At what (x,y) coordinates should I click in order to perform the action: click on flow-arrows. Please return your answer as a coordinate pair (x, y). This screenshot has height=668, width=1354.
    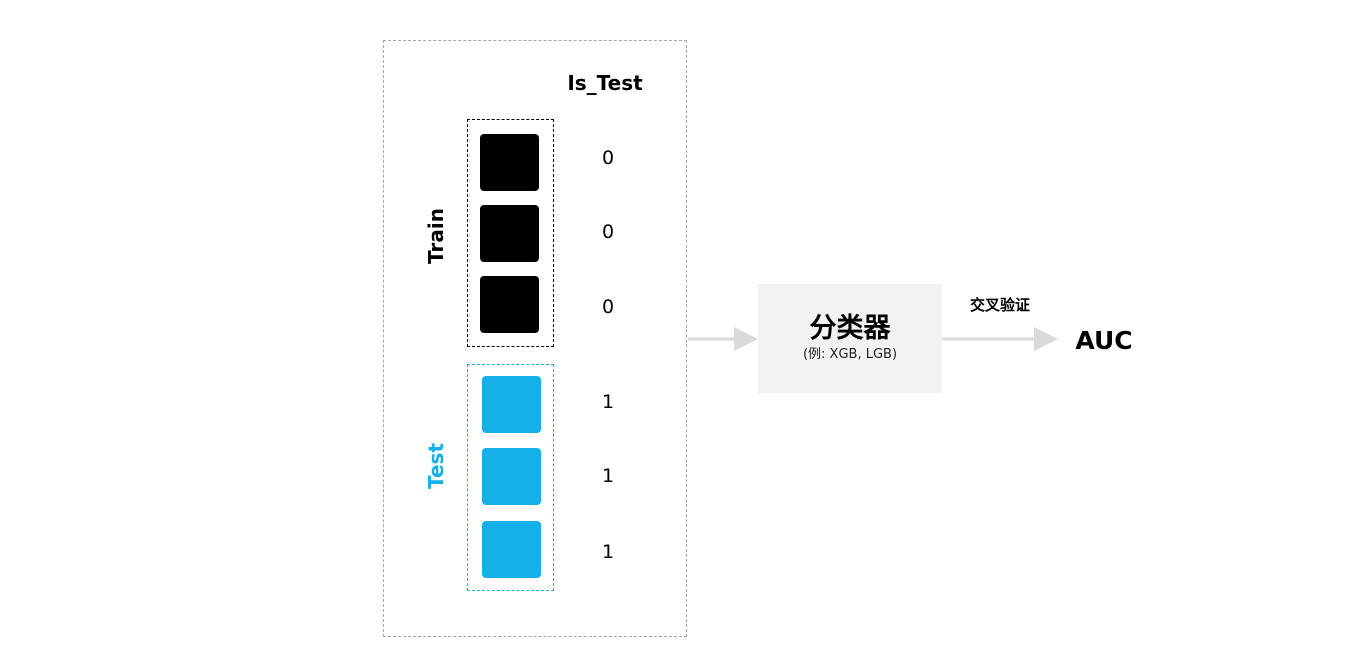
    Looking at the image, I should click on (873, 339).